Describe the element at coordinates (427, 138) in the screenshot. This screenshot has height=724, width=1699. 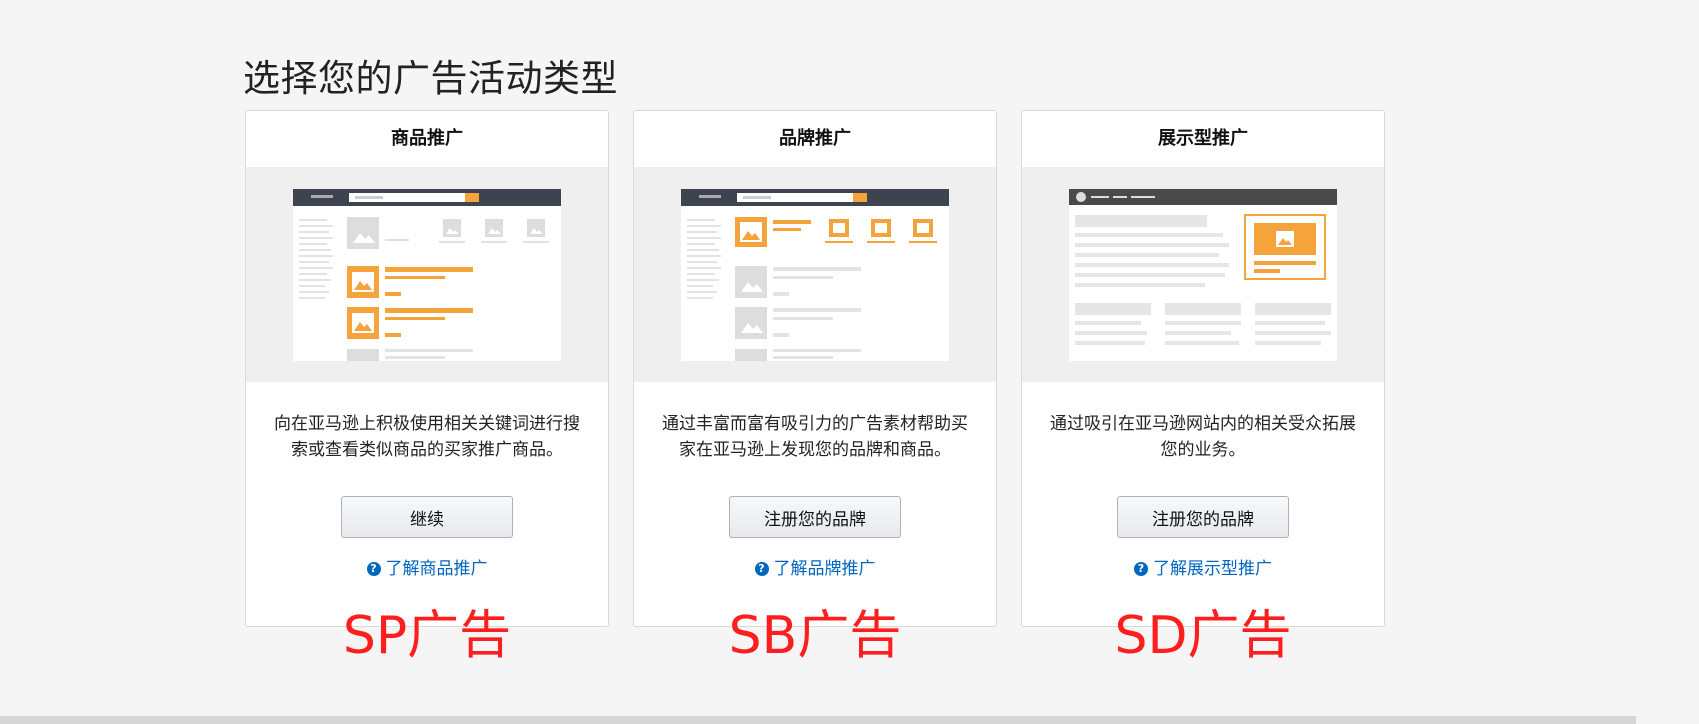
I see `card-title: 商品推广` at that location.